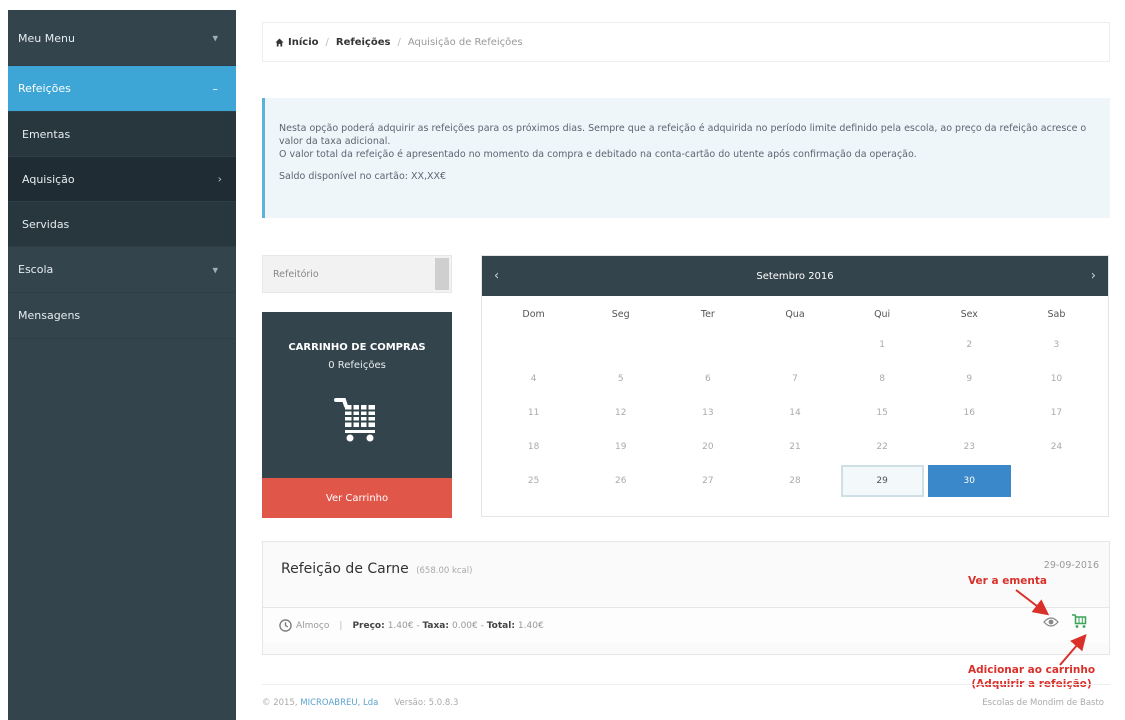 The image size is (1125, 720). What do you see at coordinates (219, 179) in the screenshot?
I see `chevron-right-icon: ›` at bounding box center [219, 179].